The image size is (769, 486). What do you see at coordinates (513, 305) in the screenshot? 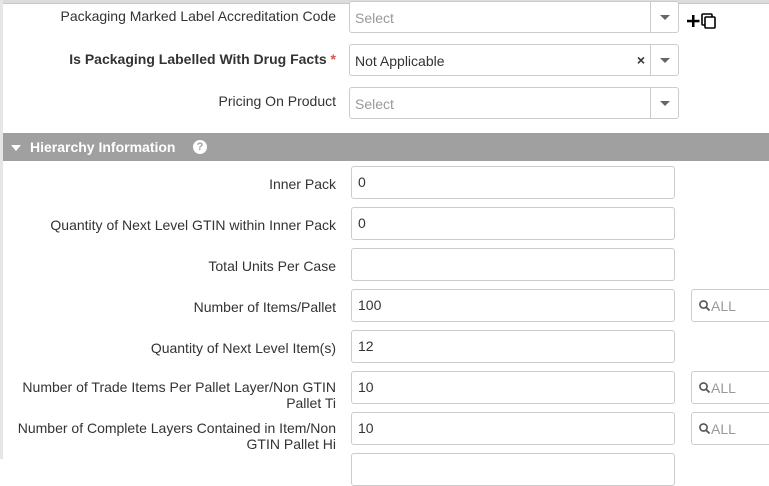
I see `items-pallet-input: 100` at bounding box center [513, 305].